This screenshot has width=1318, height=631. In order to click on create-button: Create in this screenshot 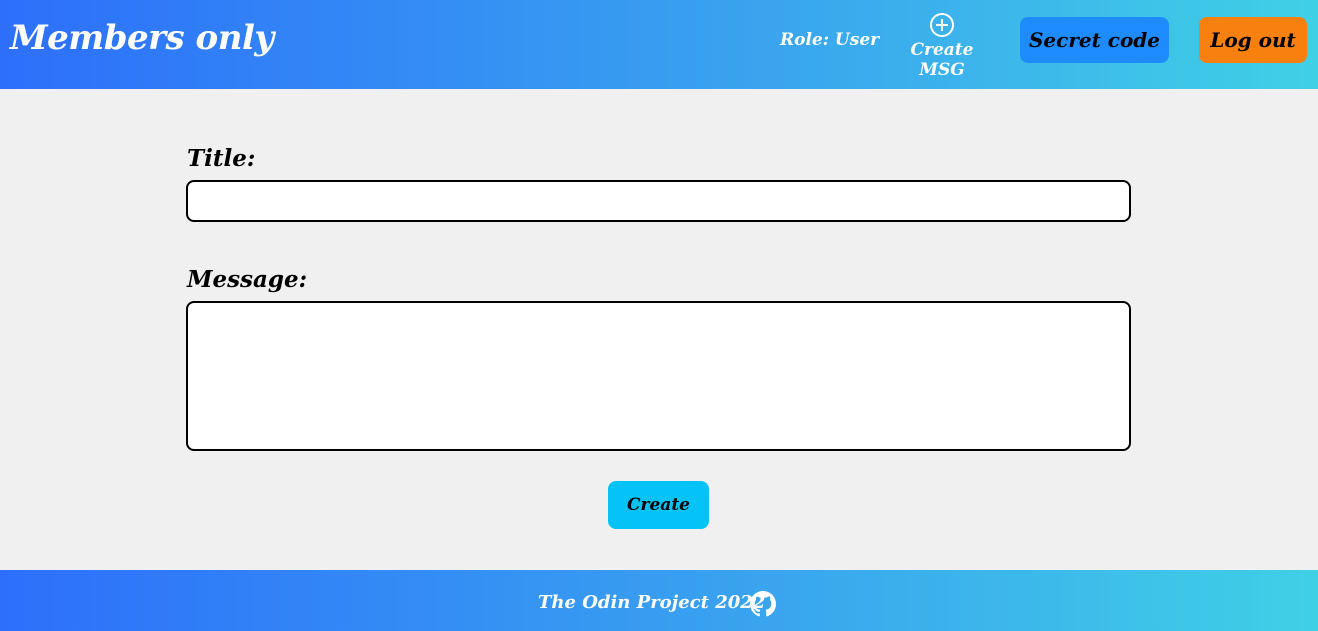, I will do `click(658, 505)`.